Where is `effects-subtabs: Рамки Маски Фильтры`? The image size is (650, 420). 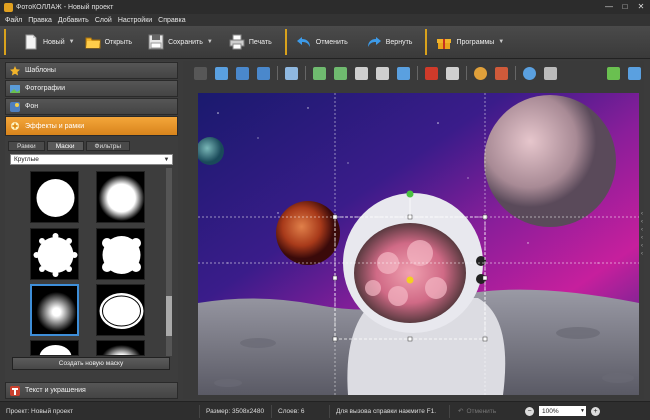 effects-subtabs: Рамки Маски Фильтры is located at coordinates (92, 146).